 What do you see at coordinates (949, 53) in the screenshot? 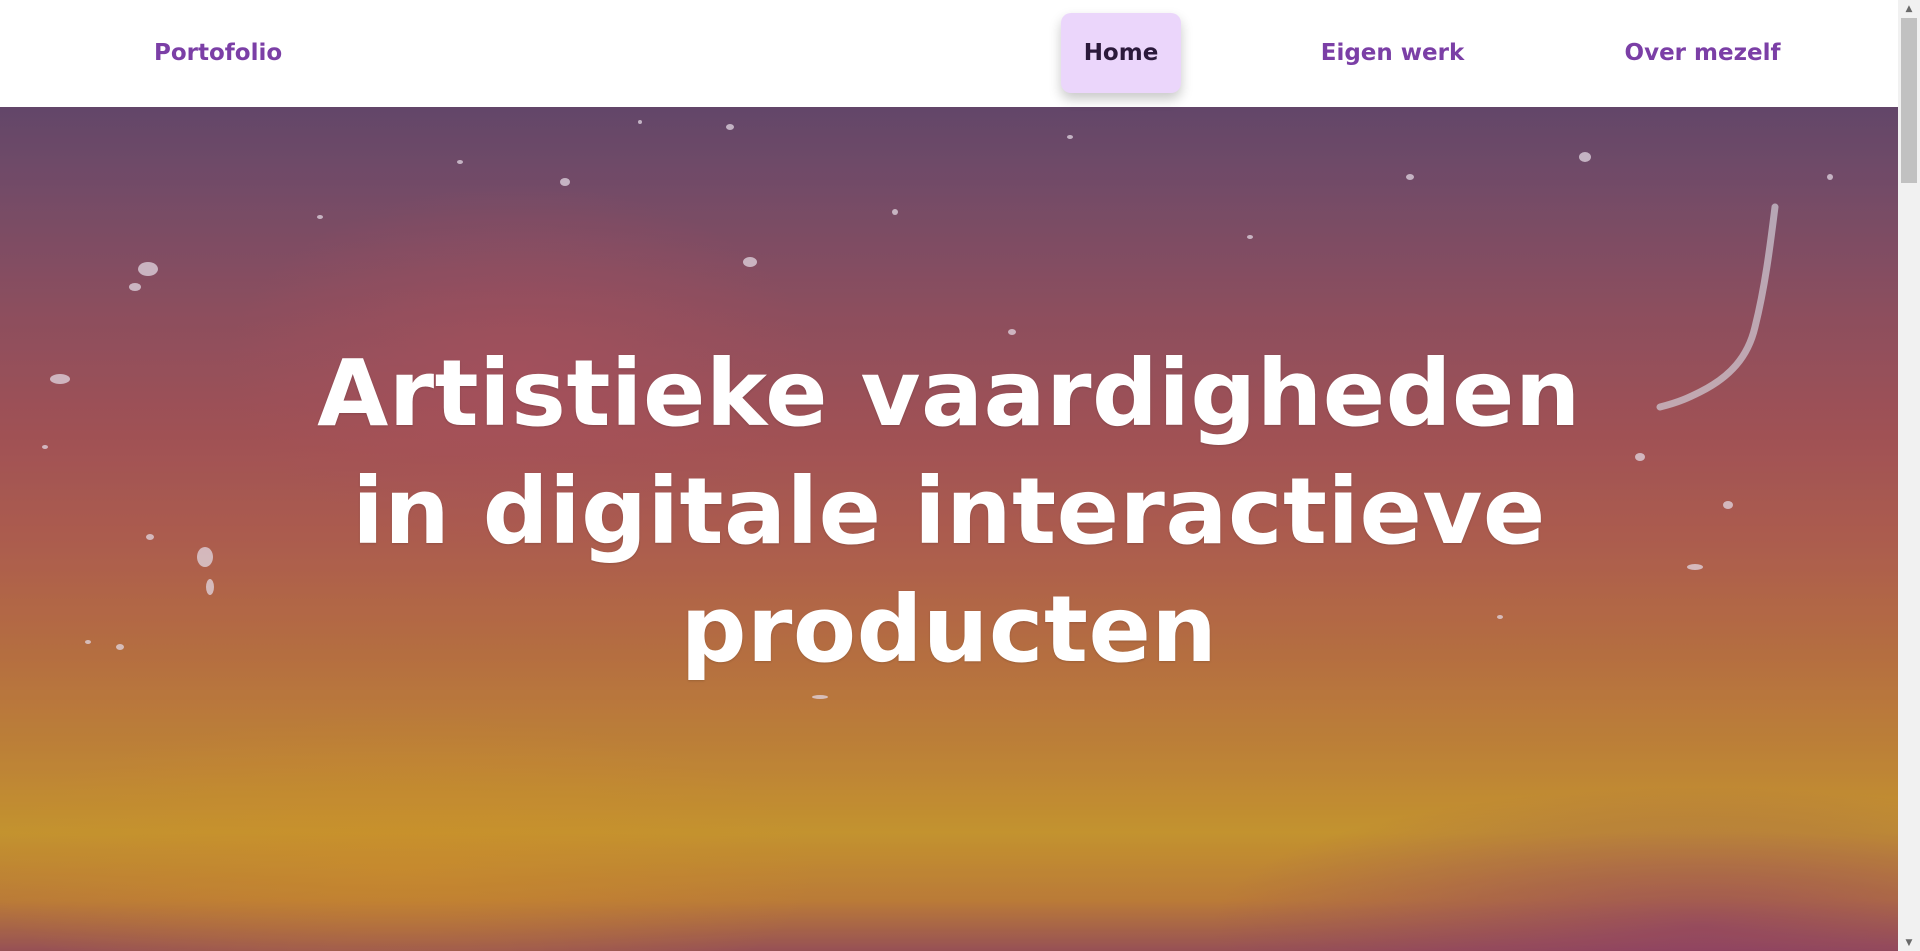
I see `top-navbar: Portofolio Home Eigen werk Over mezelf` at bounding box center [949, 53].